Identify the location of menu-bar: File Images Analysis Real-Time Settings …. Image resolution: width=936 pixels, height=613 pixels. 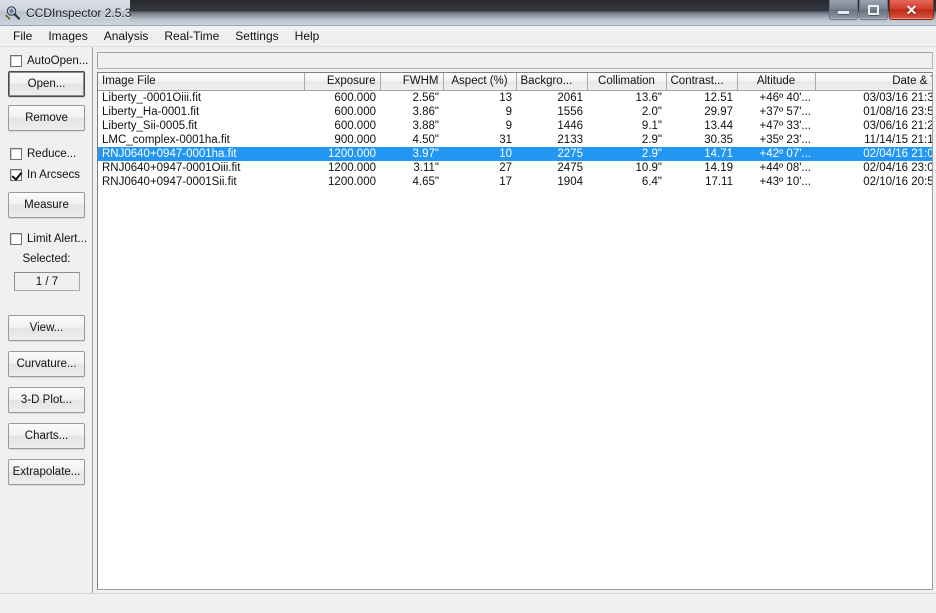
(468, 36).